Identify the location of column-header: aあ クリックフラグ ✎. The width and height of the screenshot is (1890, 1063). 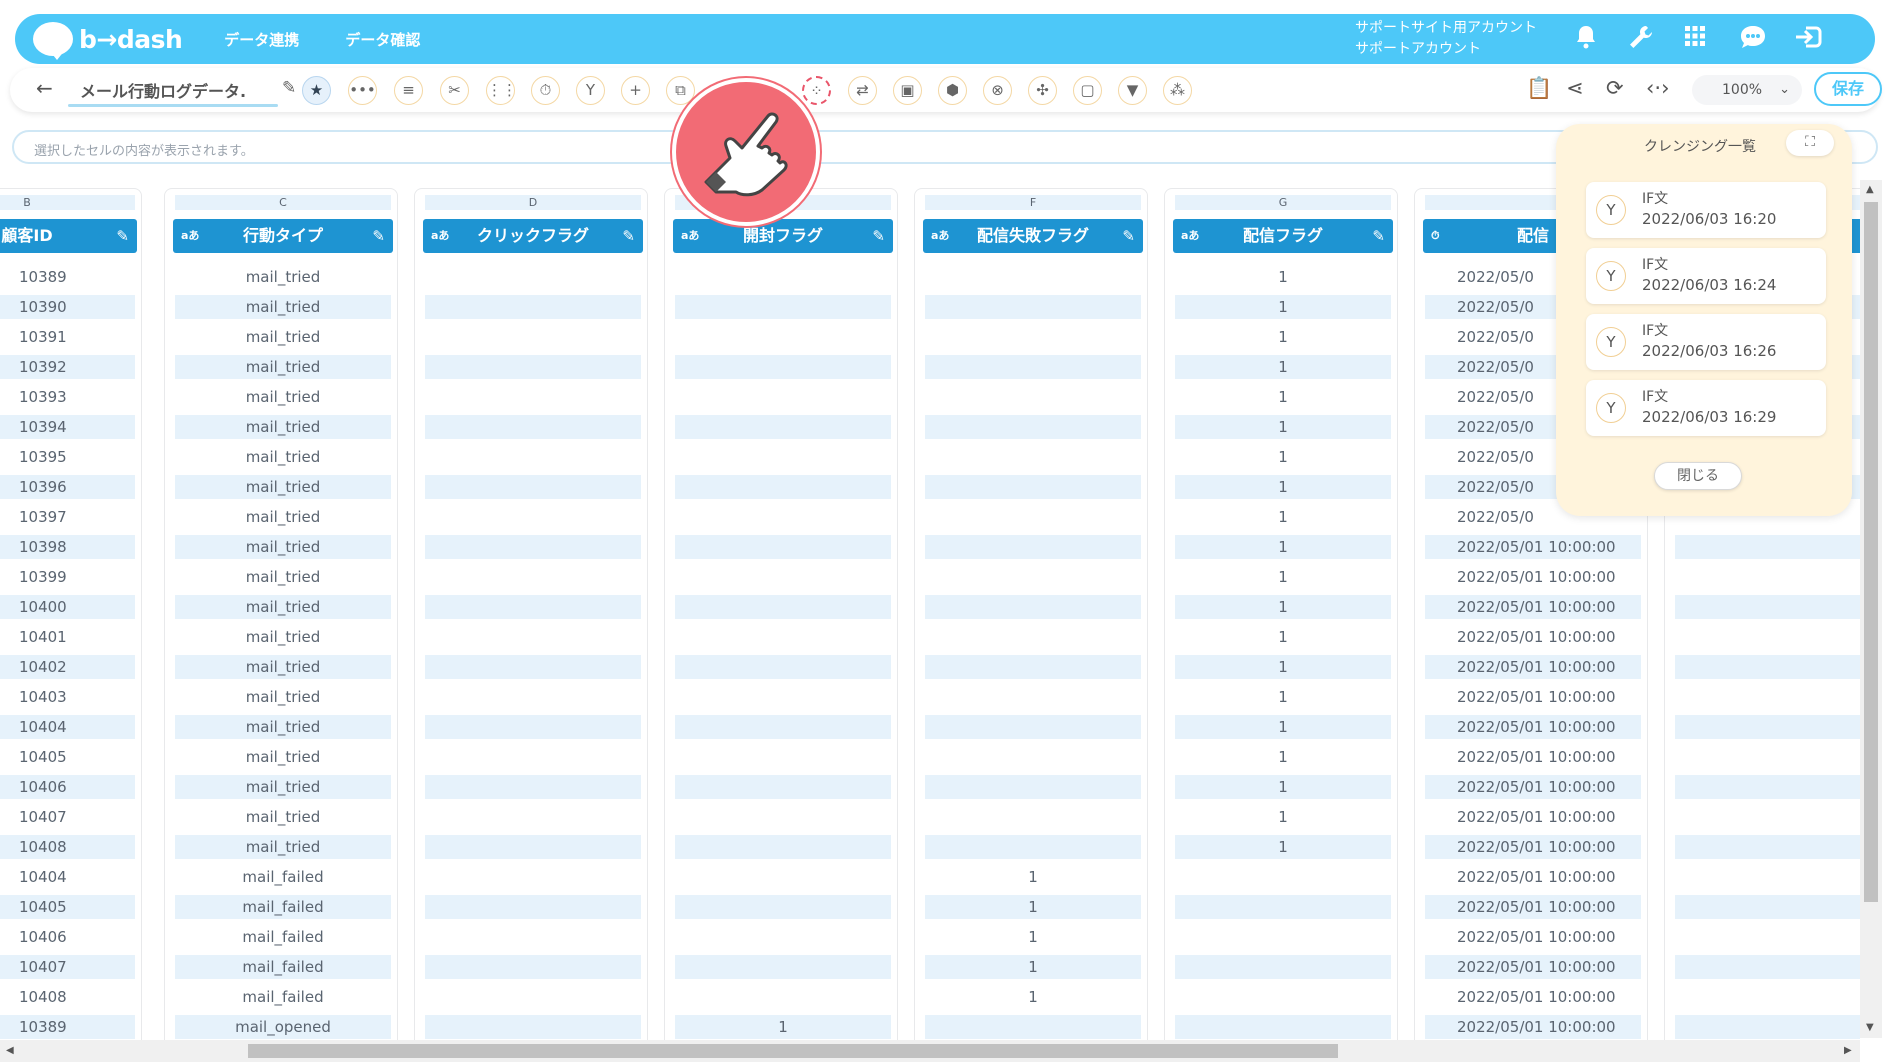
(533, 236).